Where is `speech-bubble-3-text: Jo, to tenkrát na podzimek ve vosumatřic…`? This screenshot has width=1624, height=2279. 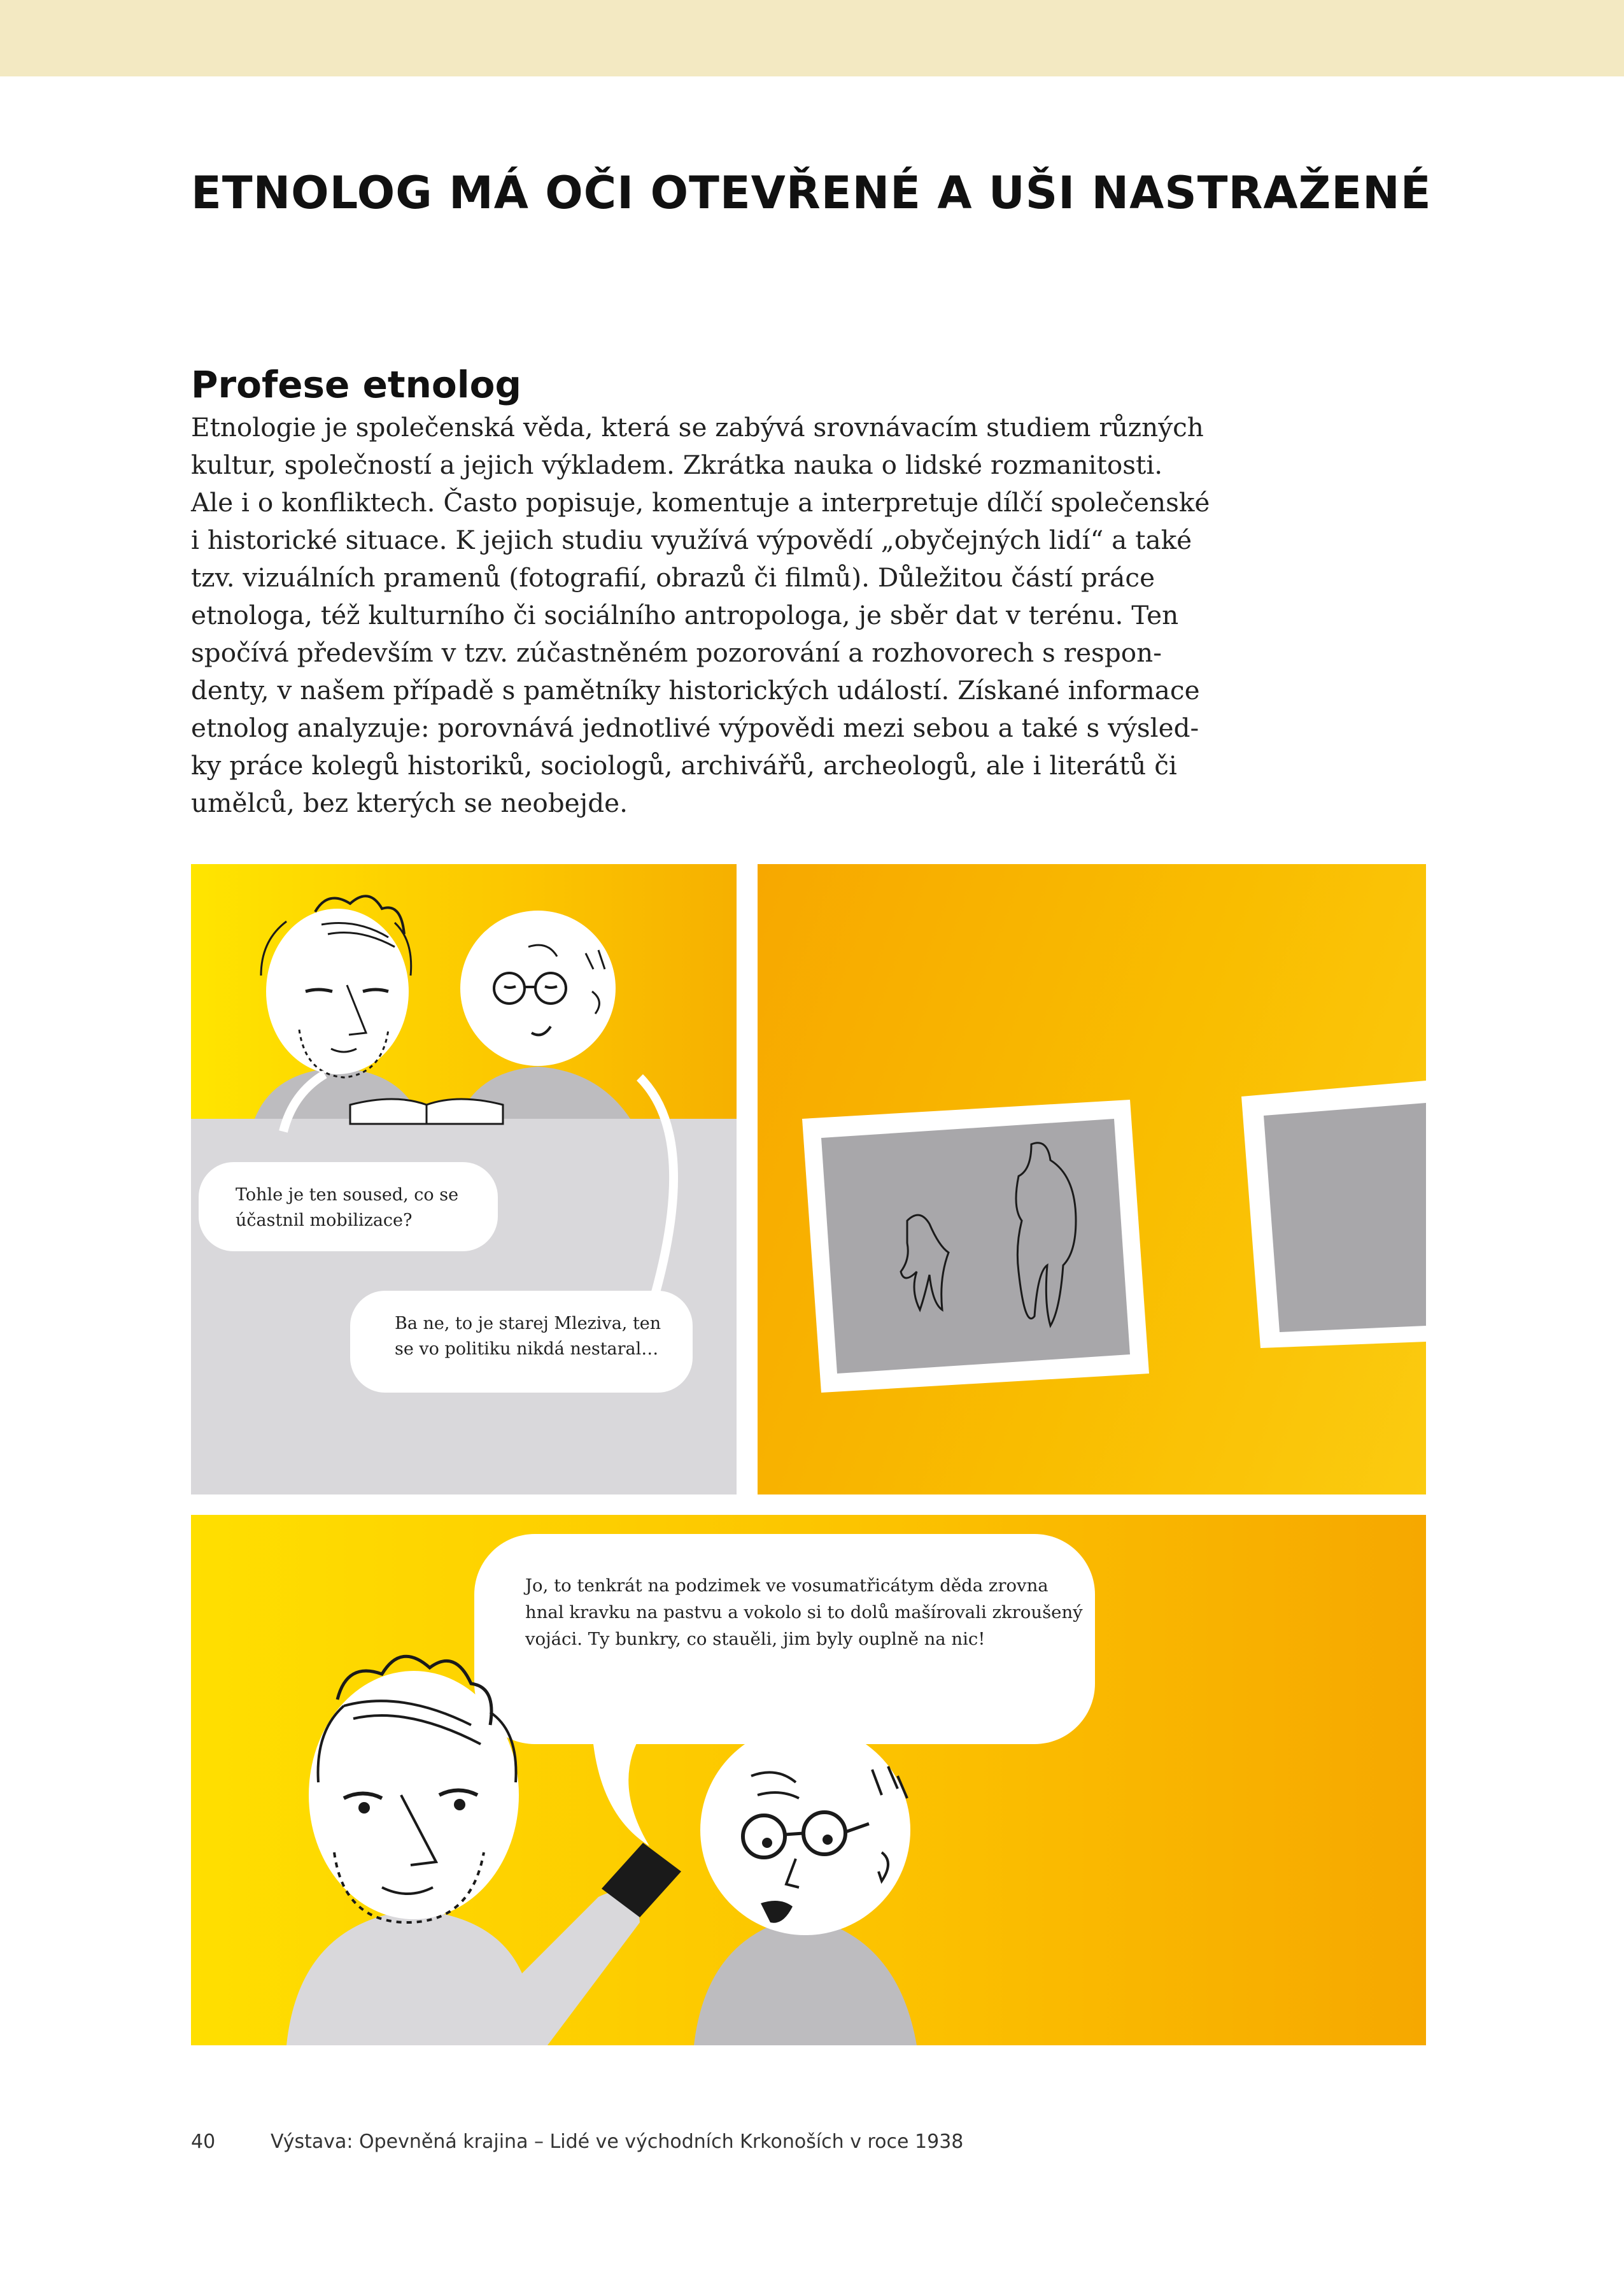 speech-bubble-3-text: Jo, to tenkrát na podzimek ve vosumatřic… is located at coordinates (804, 1612).